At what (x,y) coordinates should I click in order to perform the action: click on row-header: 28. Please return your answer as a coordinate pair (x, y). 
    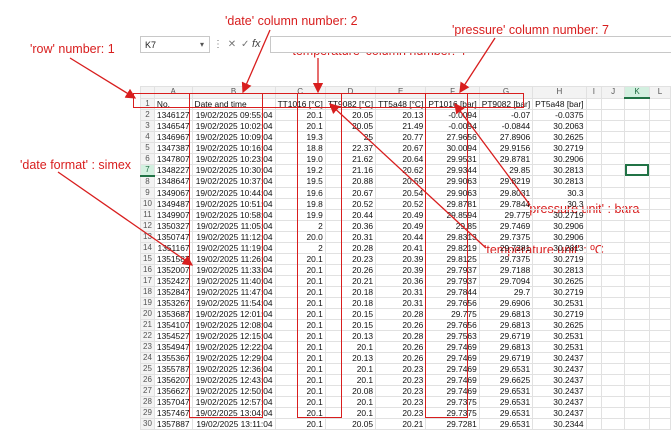
    Looking at the image, I should click on (147, 401).